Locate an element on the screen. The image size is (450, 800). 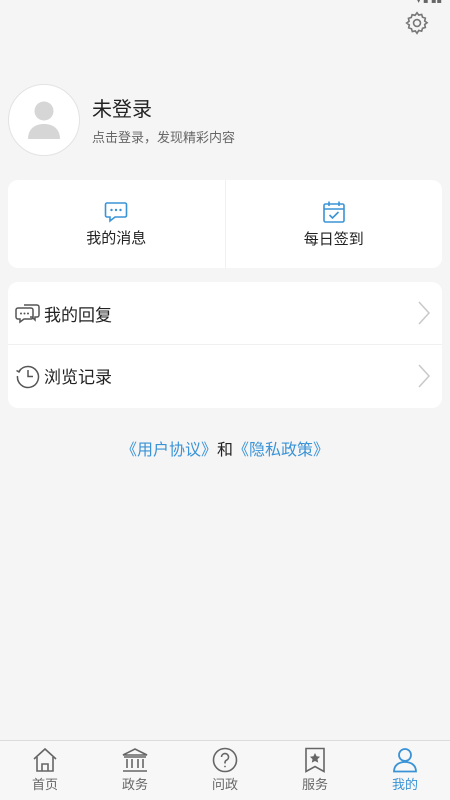
tab-home: 首页 is located at coordinates (45, 770).